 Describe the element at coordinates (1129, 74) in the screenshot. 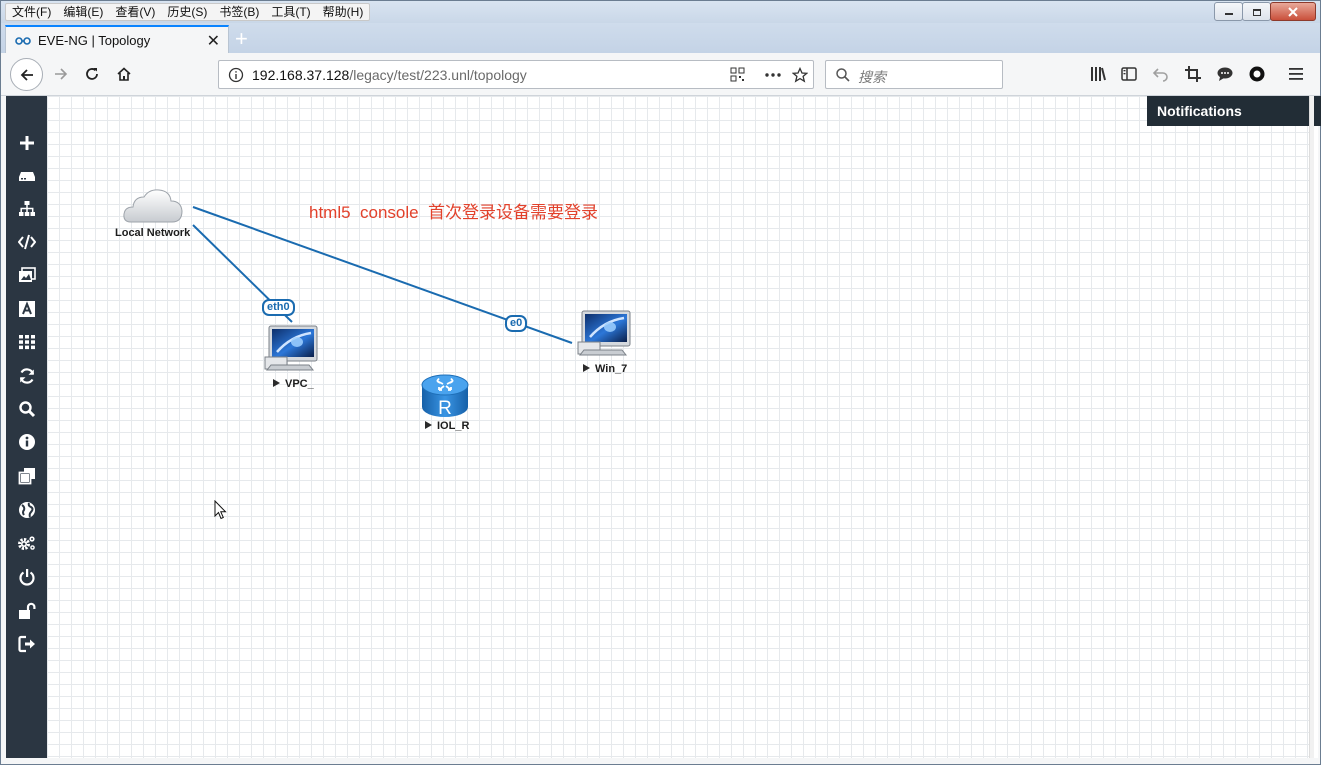

I see `sidebar-toggle-icon` at that location.